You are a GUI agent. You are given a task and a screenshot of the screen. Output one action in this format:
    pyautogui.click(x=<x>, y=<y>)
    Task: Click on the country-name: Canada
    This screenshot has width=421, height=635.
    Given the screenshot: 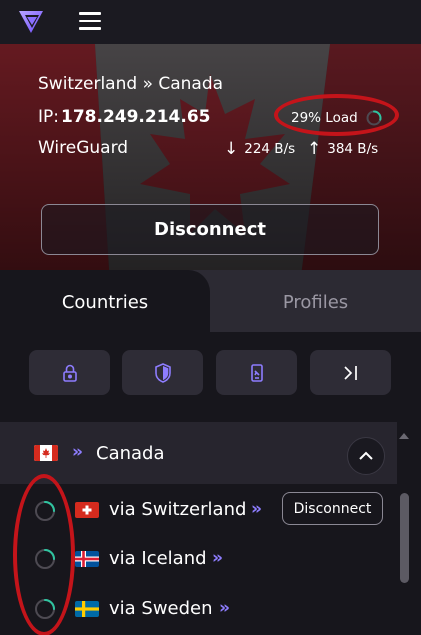 What is the action you would take?
    pyautogui.click(x=130, y=453)
    